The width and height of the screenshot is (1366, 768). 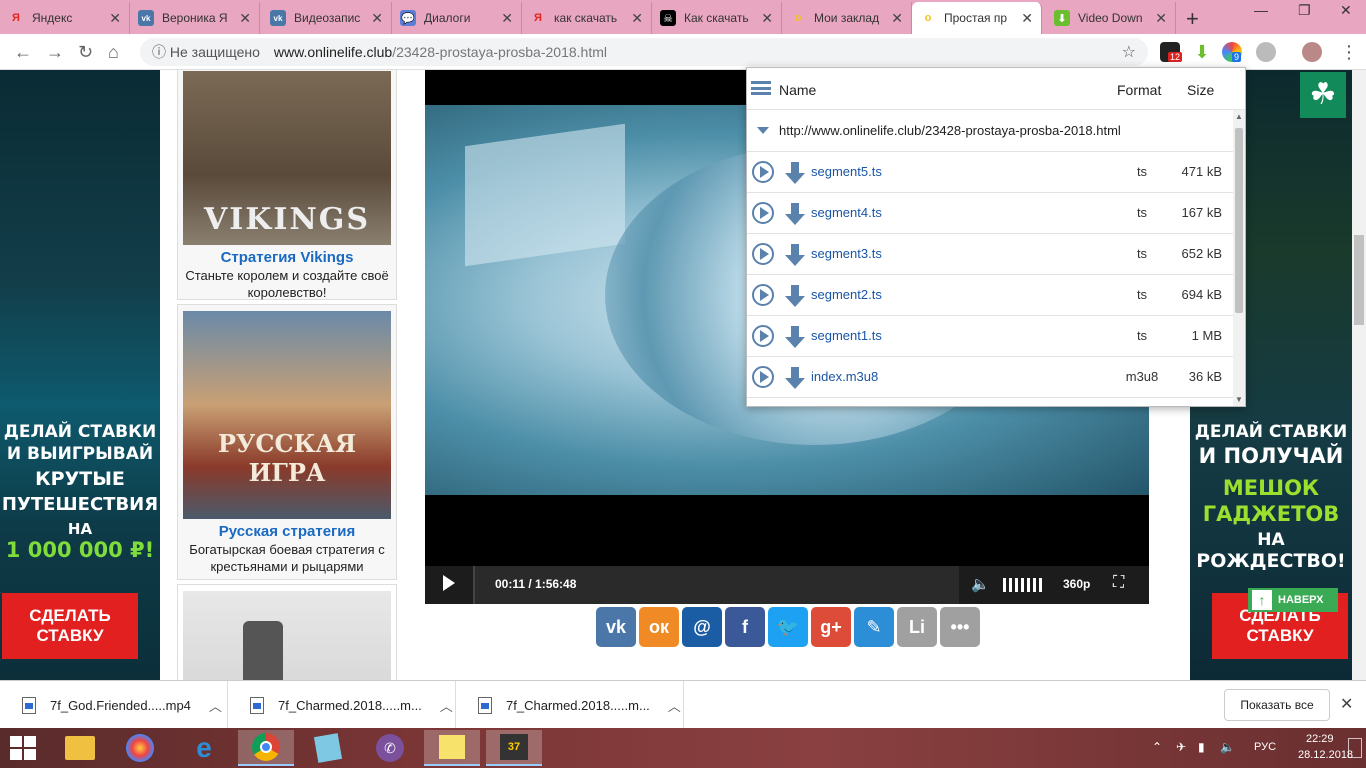 What do you see at coordinates (23, 52) in the screenshot?
I see `back-icon: ←` at bounding box center [23, 52].